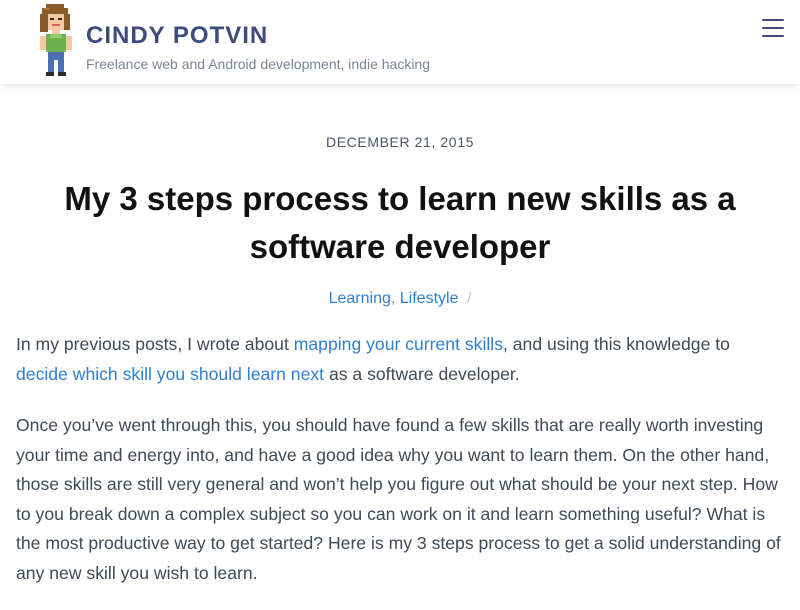  I want to click on hamburger-menu-icon, so click(773, 28).